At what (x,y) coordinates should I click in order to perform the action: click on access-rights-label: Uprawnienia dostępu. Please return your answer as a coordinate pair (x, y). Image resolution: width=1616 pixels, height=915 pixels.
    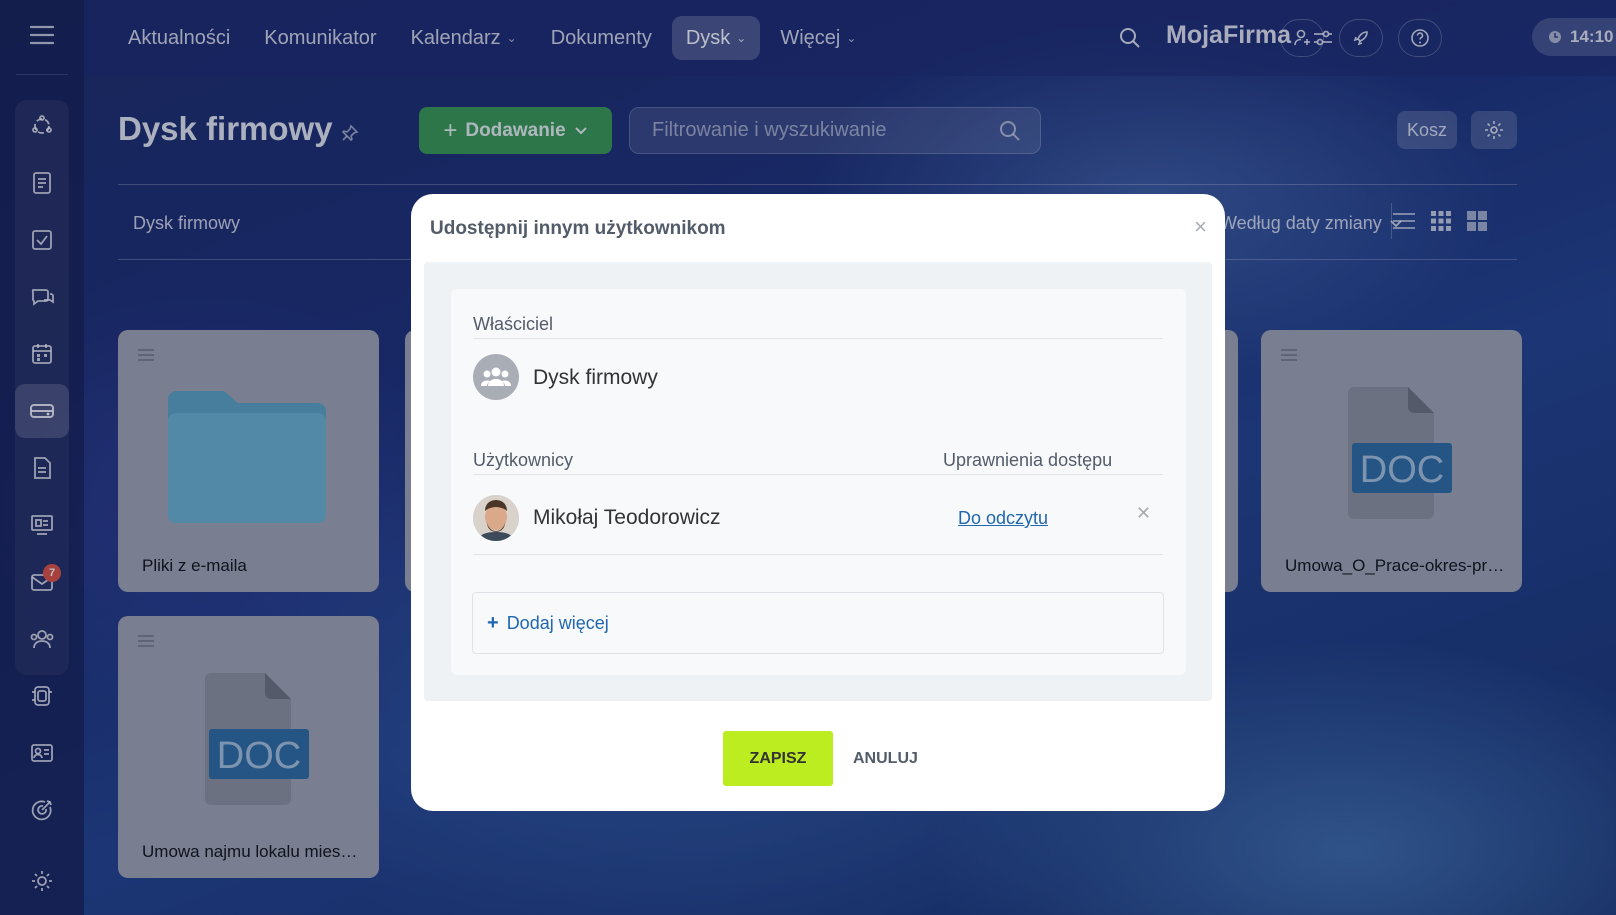
    Looking at the image, I should click on (1028, 460).